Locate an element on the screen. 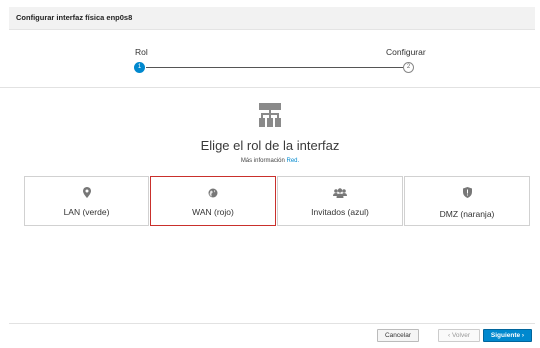 The height and width of the screenshot is (348, 540). page-title: Elige el rol de la interfaz is located at coordinates (270, 145).